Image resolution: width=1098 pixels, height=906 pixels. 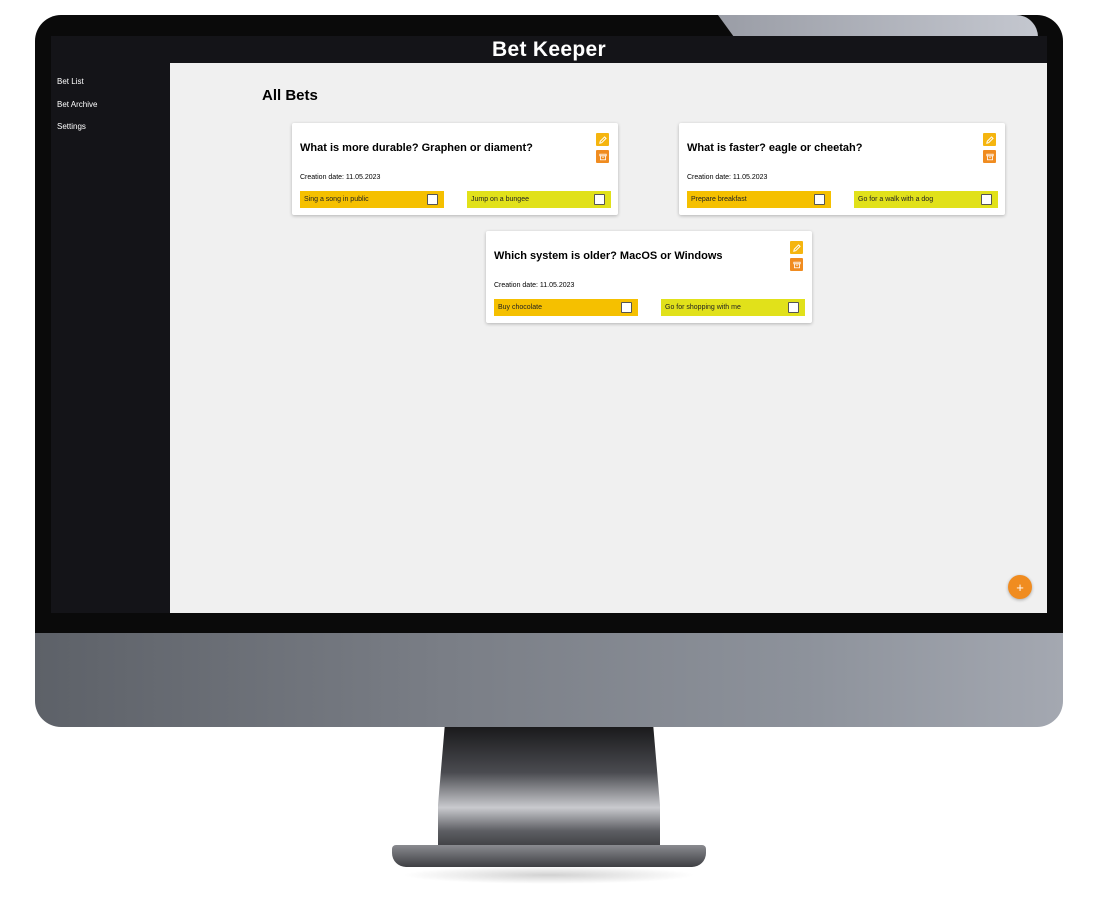 I want to click on bet-option: Jump on a bungee, so click(x=539, y=199).